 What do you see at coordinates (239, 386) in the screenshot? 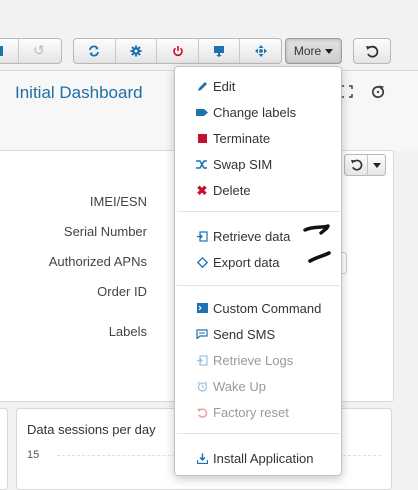
I see `menu-item-label: Wake Up` at bounding box center [239, 386].